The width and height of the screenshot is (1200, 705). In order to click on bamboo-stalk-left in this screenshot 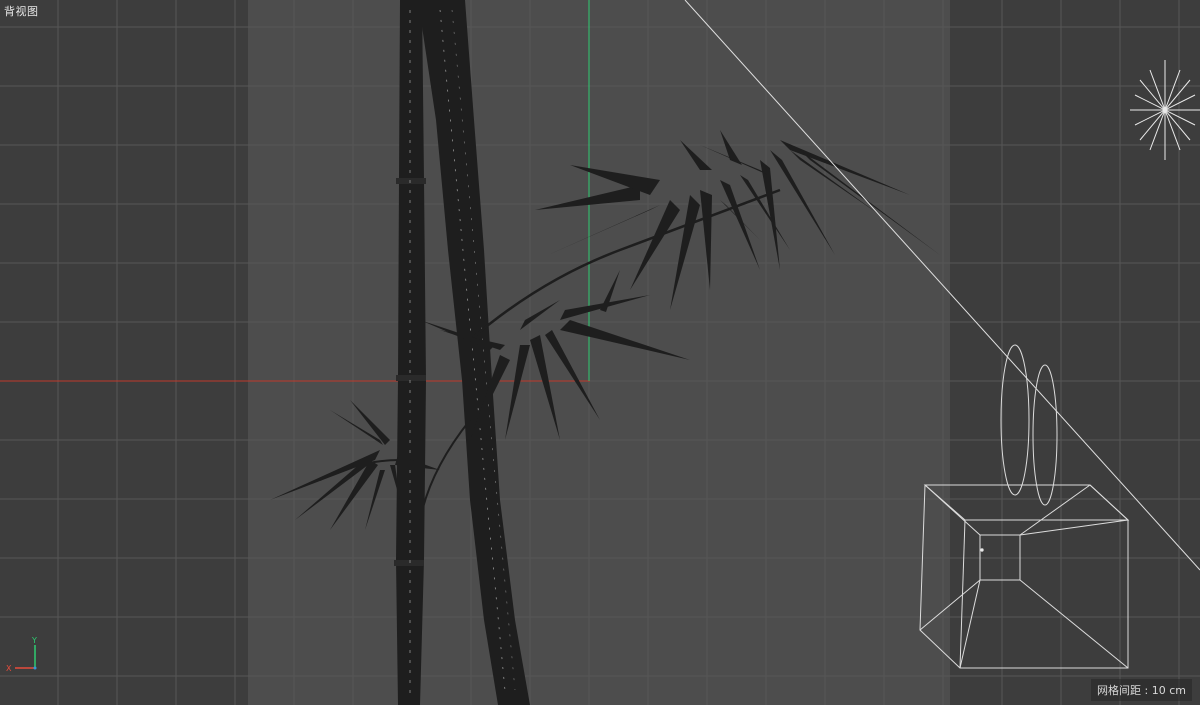, I will do `click(411, 352)`.